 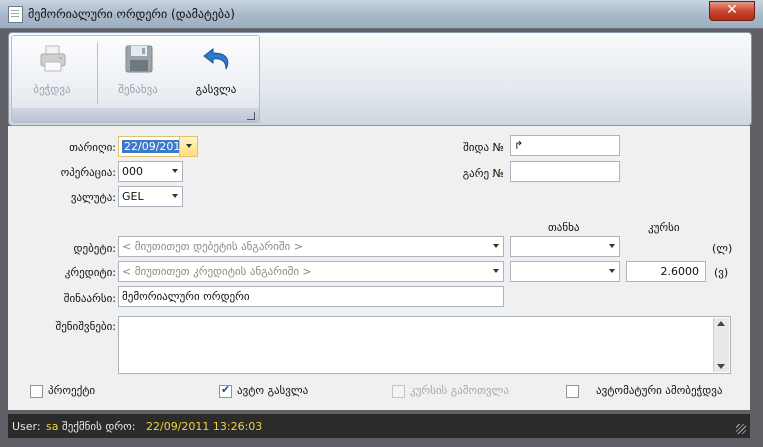 What do you see at coordinates (133, 196) in the screenshot?
I see `currency-value: GEL` at bounding box center [133, 196].